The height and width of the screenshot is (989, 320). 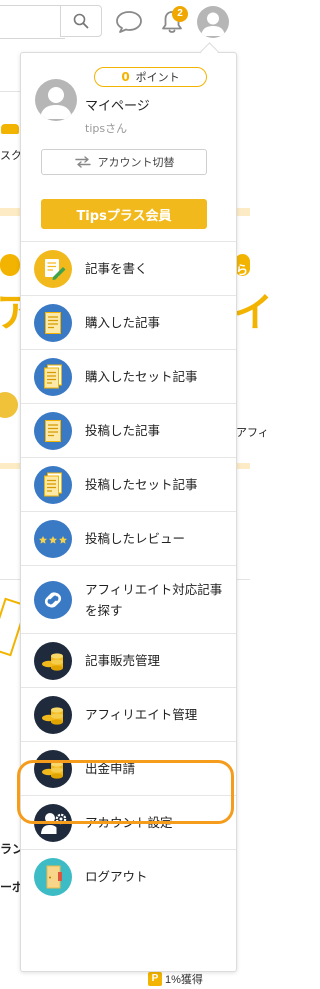 What do you see at coordinates (141, 376) in the screenshot?
I see `menu-item-label: 購入したセット記事` at bounding box center [141, 376].